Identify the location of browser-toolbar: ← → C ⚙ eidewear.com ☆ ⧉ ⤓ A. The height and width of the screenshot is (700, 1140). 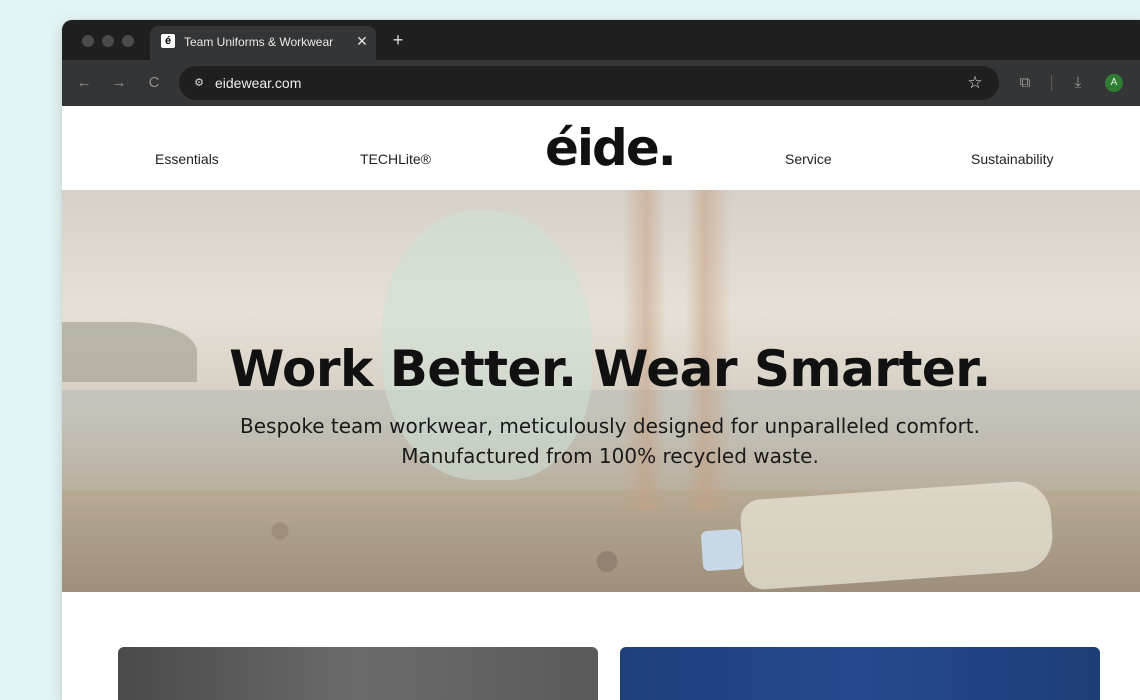
(601, 83).